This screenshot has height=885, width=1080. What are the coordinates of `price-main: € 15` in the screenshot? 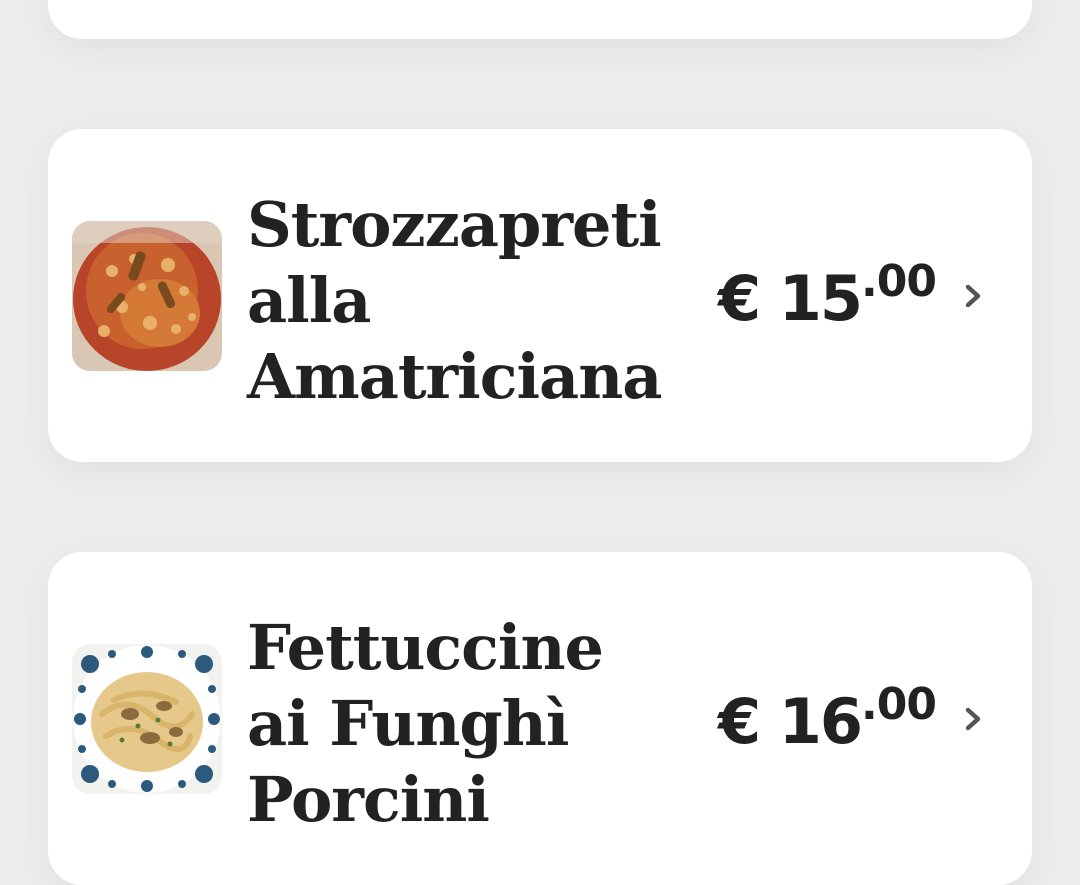 It's located at (790, 298).